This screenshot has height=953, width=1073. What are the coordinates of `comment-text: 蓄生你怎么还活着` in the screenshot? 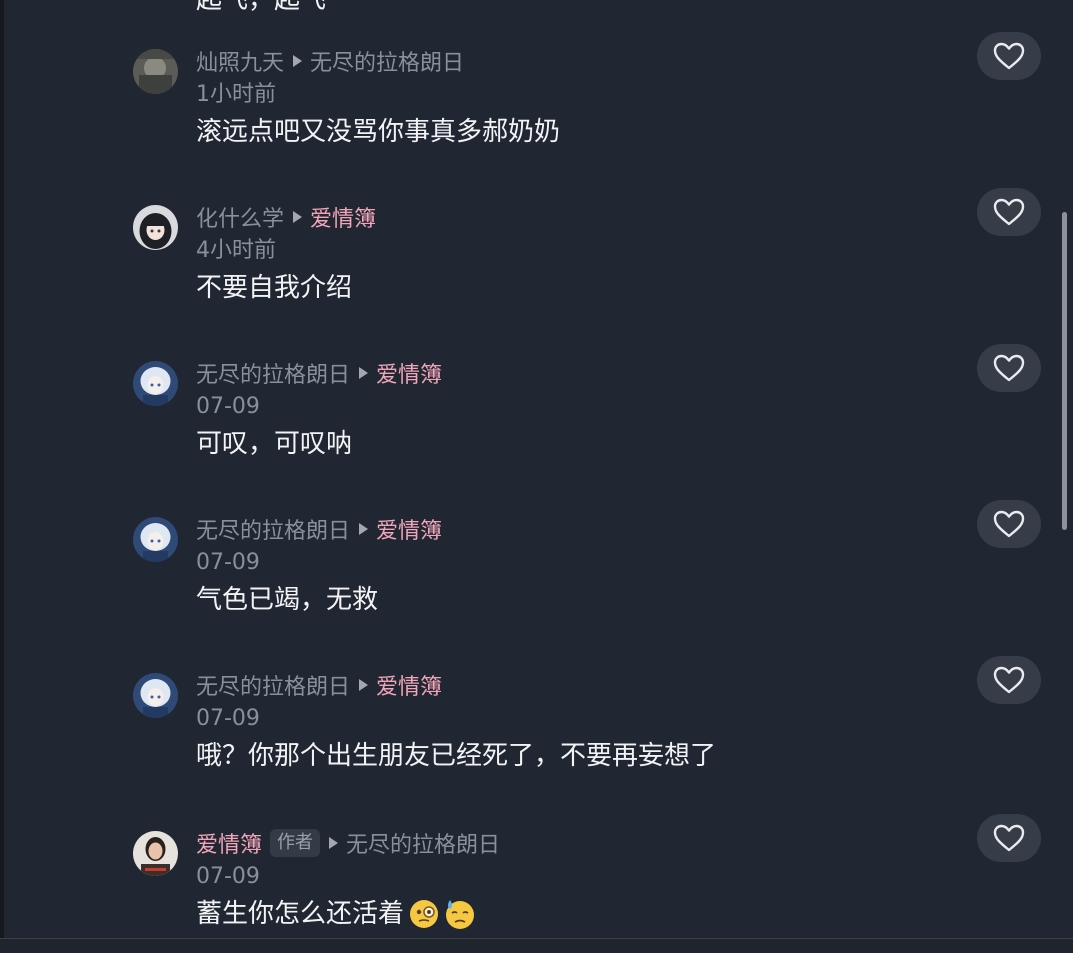 It's located at (336, 914).